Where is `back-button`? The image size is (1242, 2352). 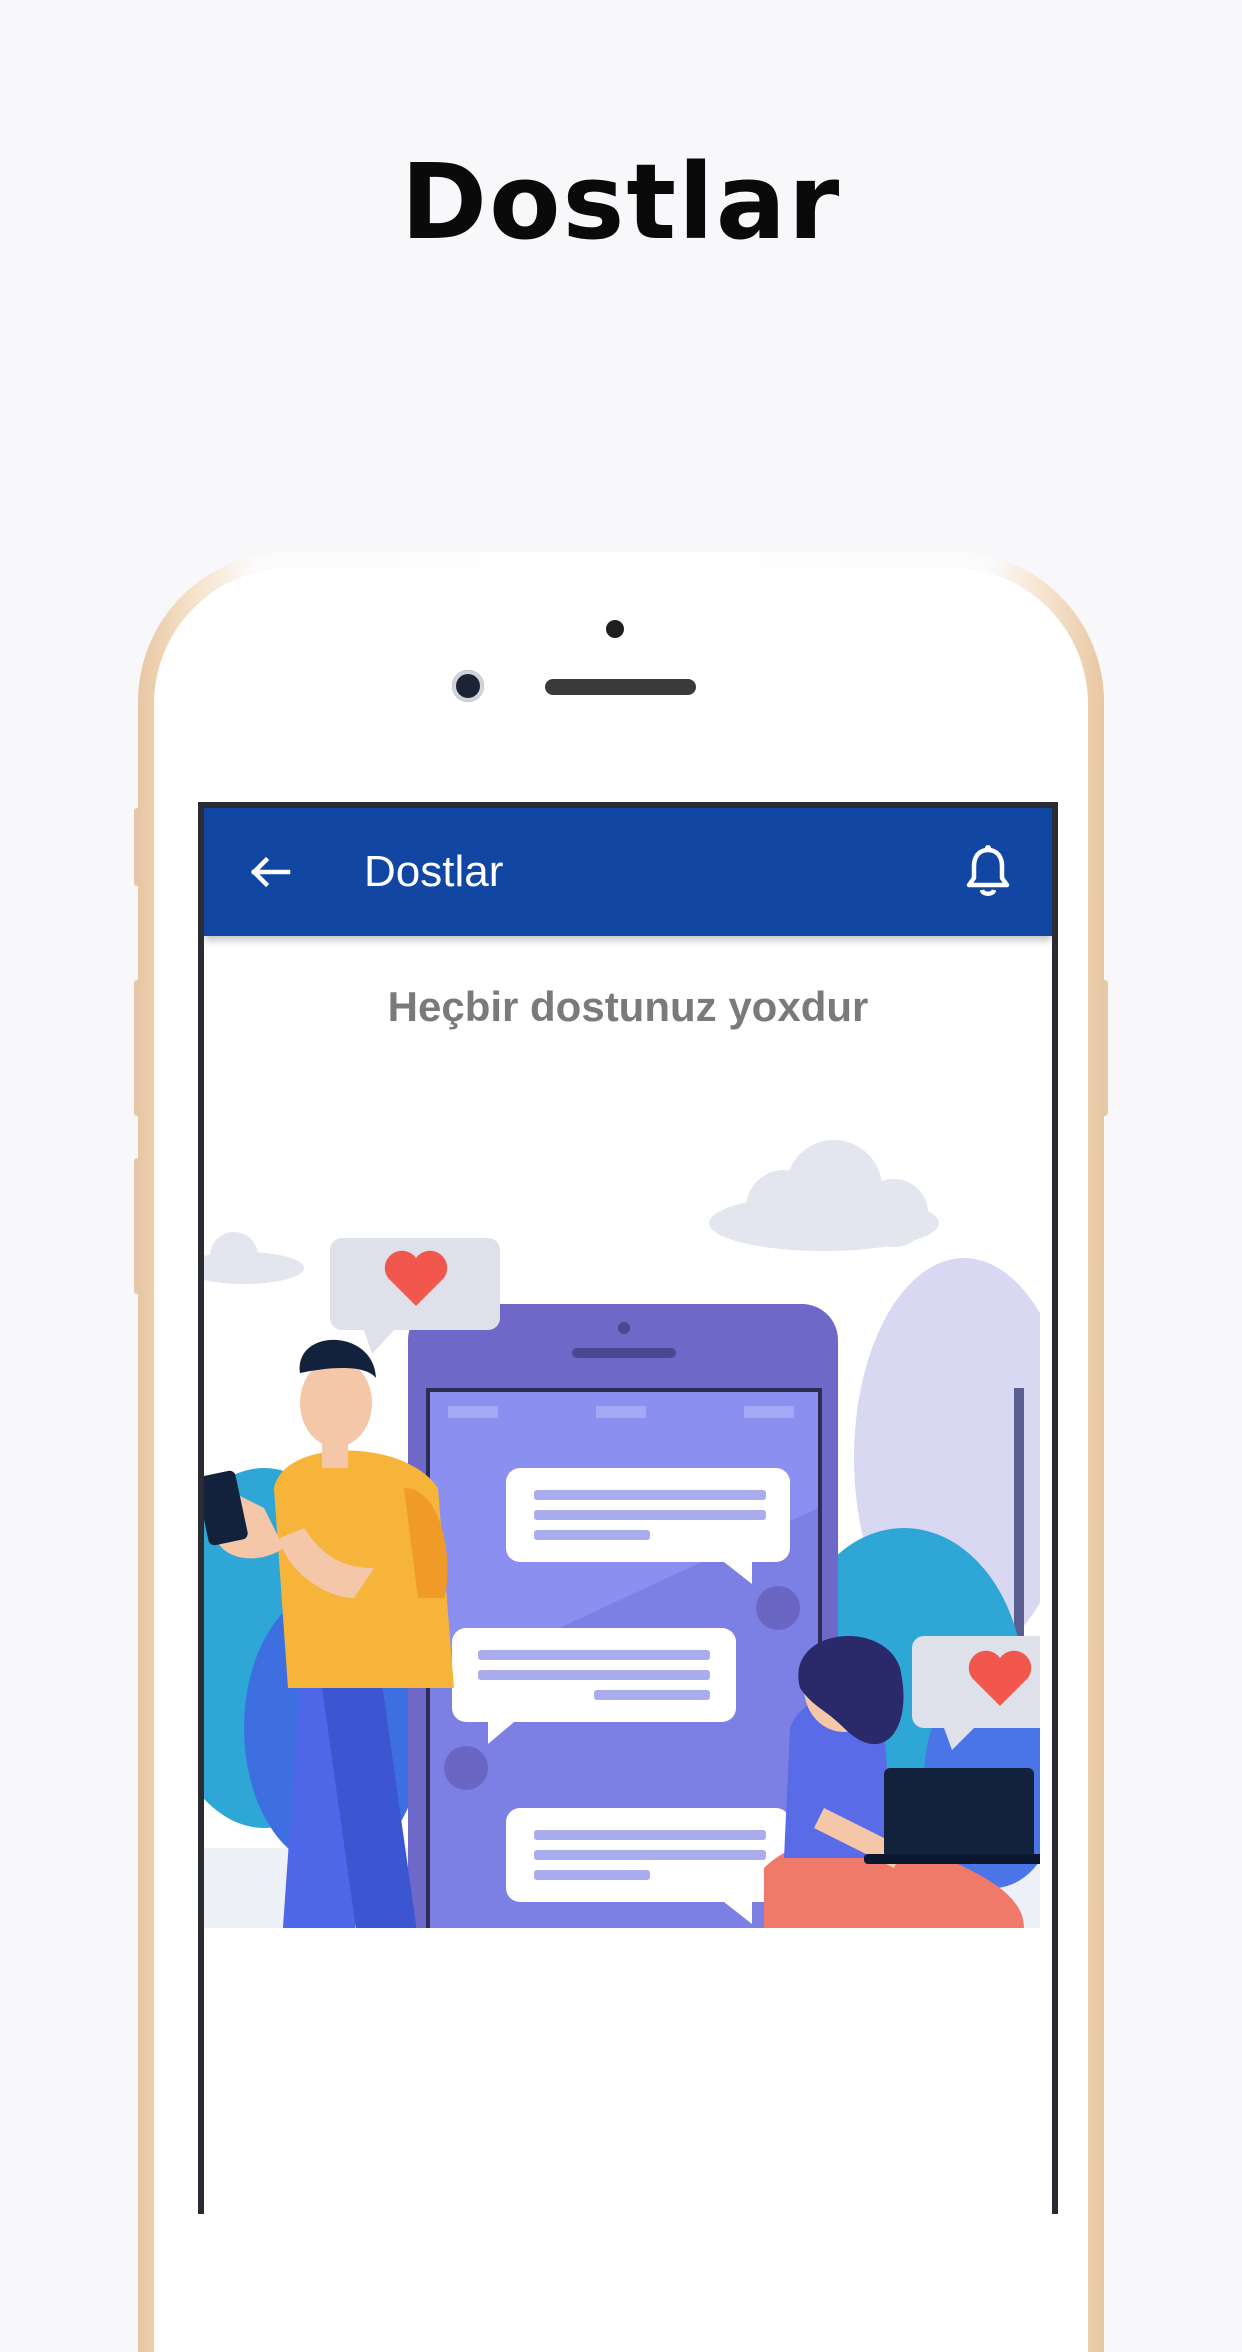 back-button is located at coordinates (270, 872).